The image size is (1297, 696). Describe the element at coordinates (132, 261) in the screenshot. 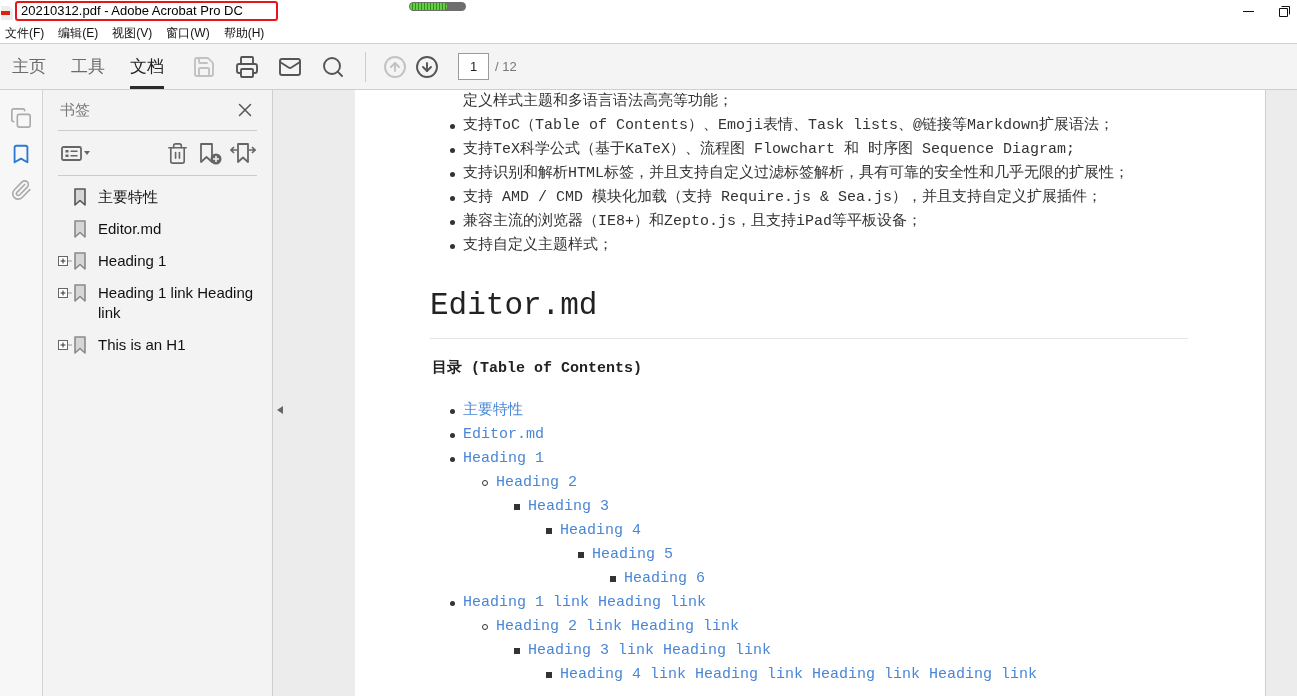

I see `bookmark-item: Heading 1` at that location.